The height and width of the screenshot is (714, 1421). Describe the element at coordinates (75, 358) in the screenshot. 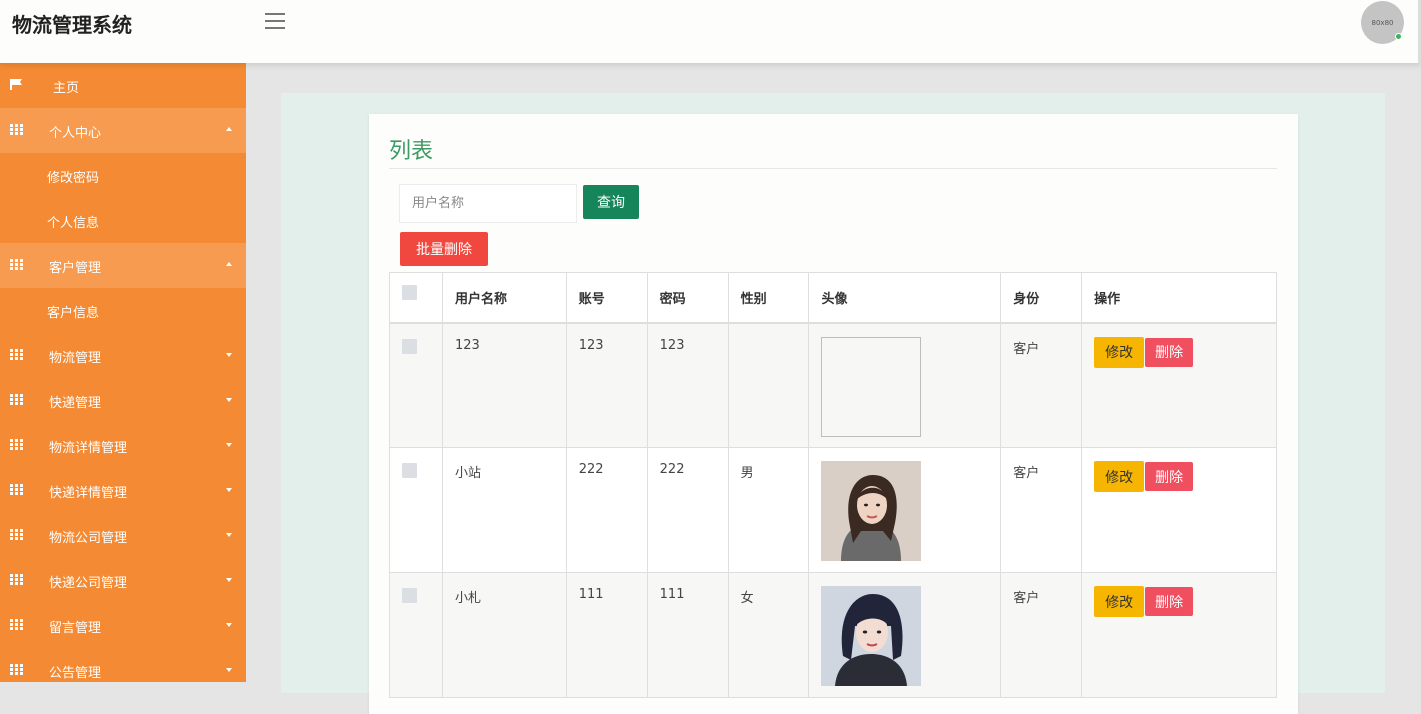

I see `sidebar-item-label: 物流管理` at that location.